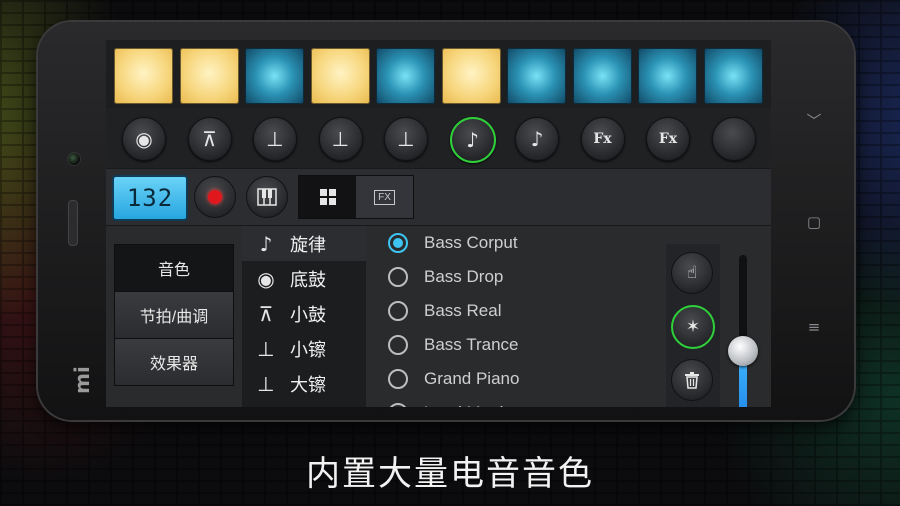 The image size is (900, 506). I want to click on category-label: 小鼓, so click(308, 314).